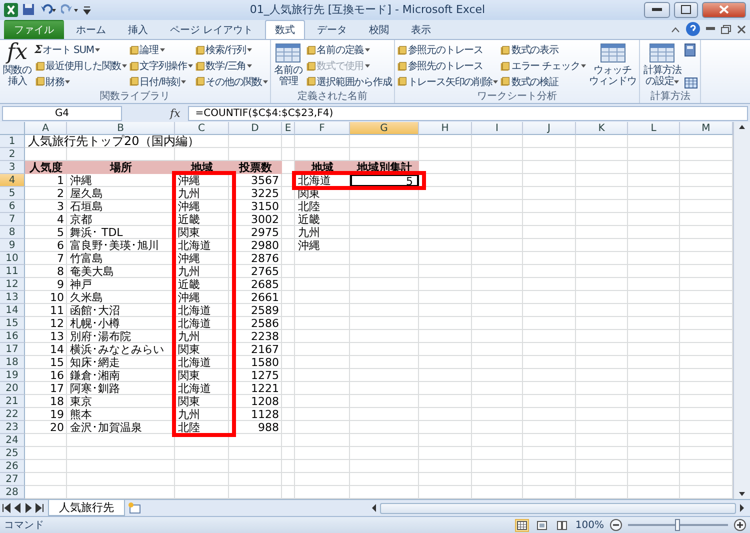 The height and width of the screenshot is (533, 750). What do you see at coordinates (379, 29) in the screenshot?
I see `ribbon-tab: 校閲` at bounding box center [379, 29].